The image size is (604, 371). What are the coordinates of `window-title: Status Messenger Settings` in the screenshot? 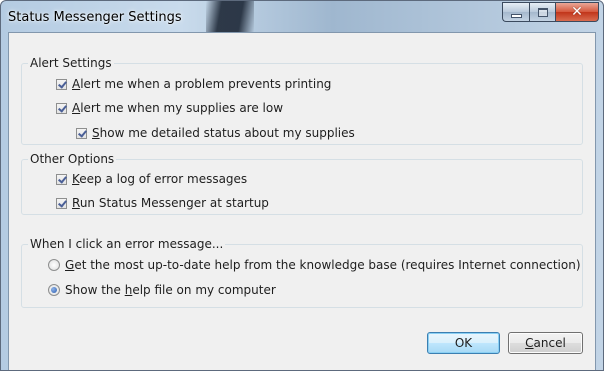 It's located at (95, 17).